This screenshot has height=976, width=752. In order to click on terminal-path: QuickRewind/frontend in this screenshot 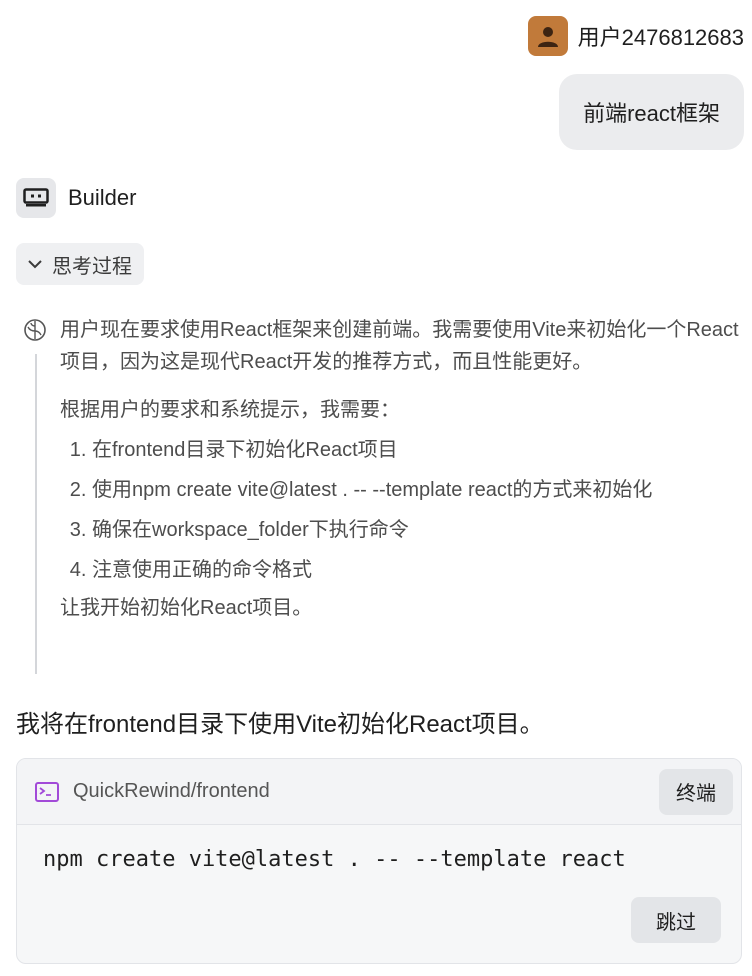, I will do `click(171, 791)`.